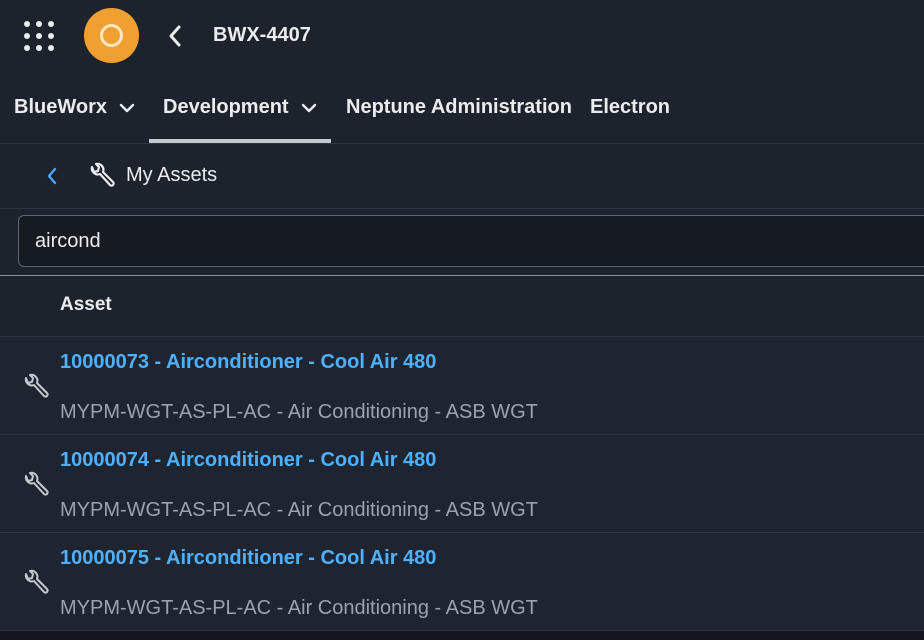  I want to click on shell-back-button, so click(175, 36).